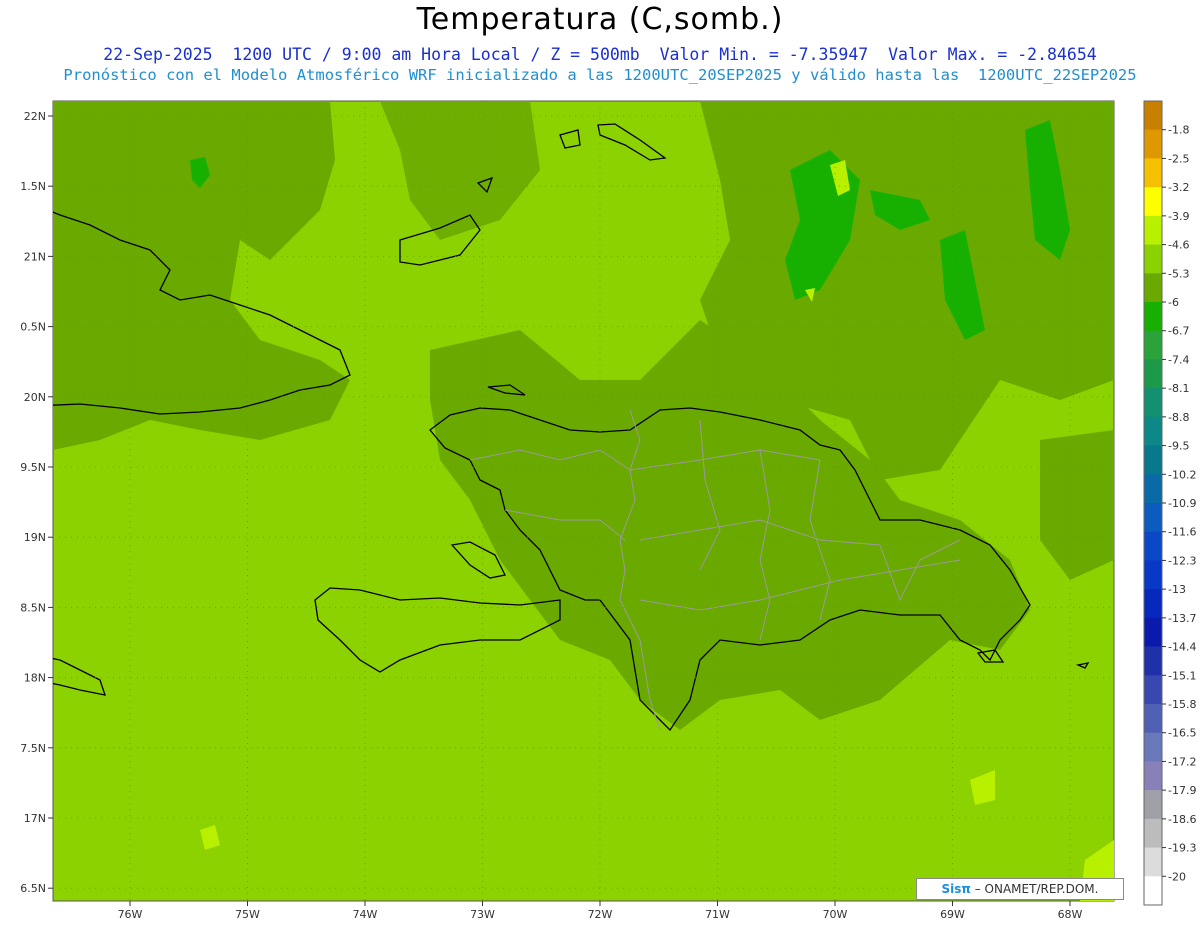  I want to click on lat-label: 21N, so click(35, 256).